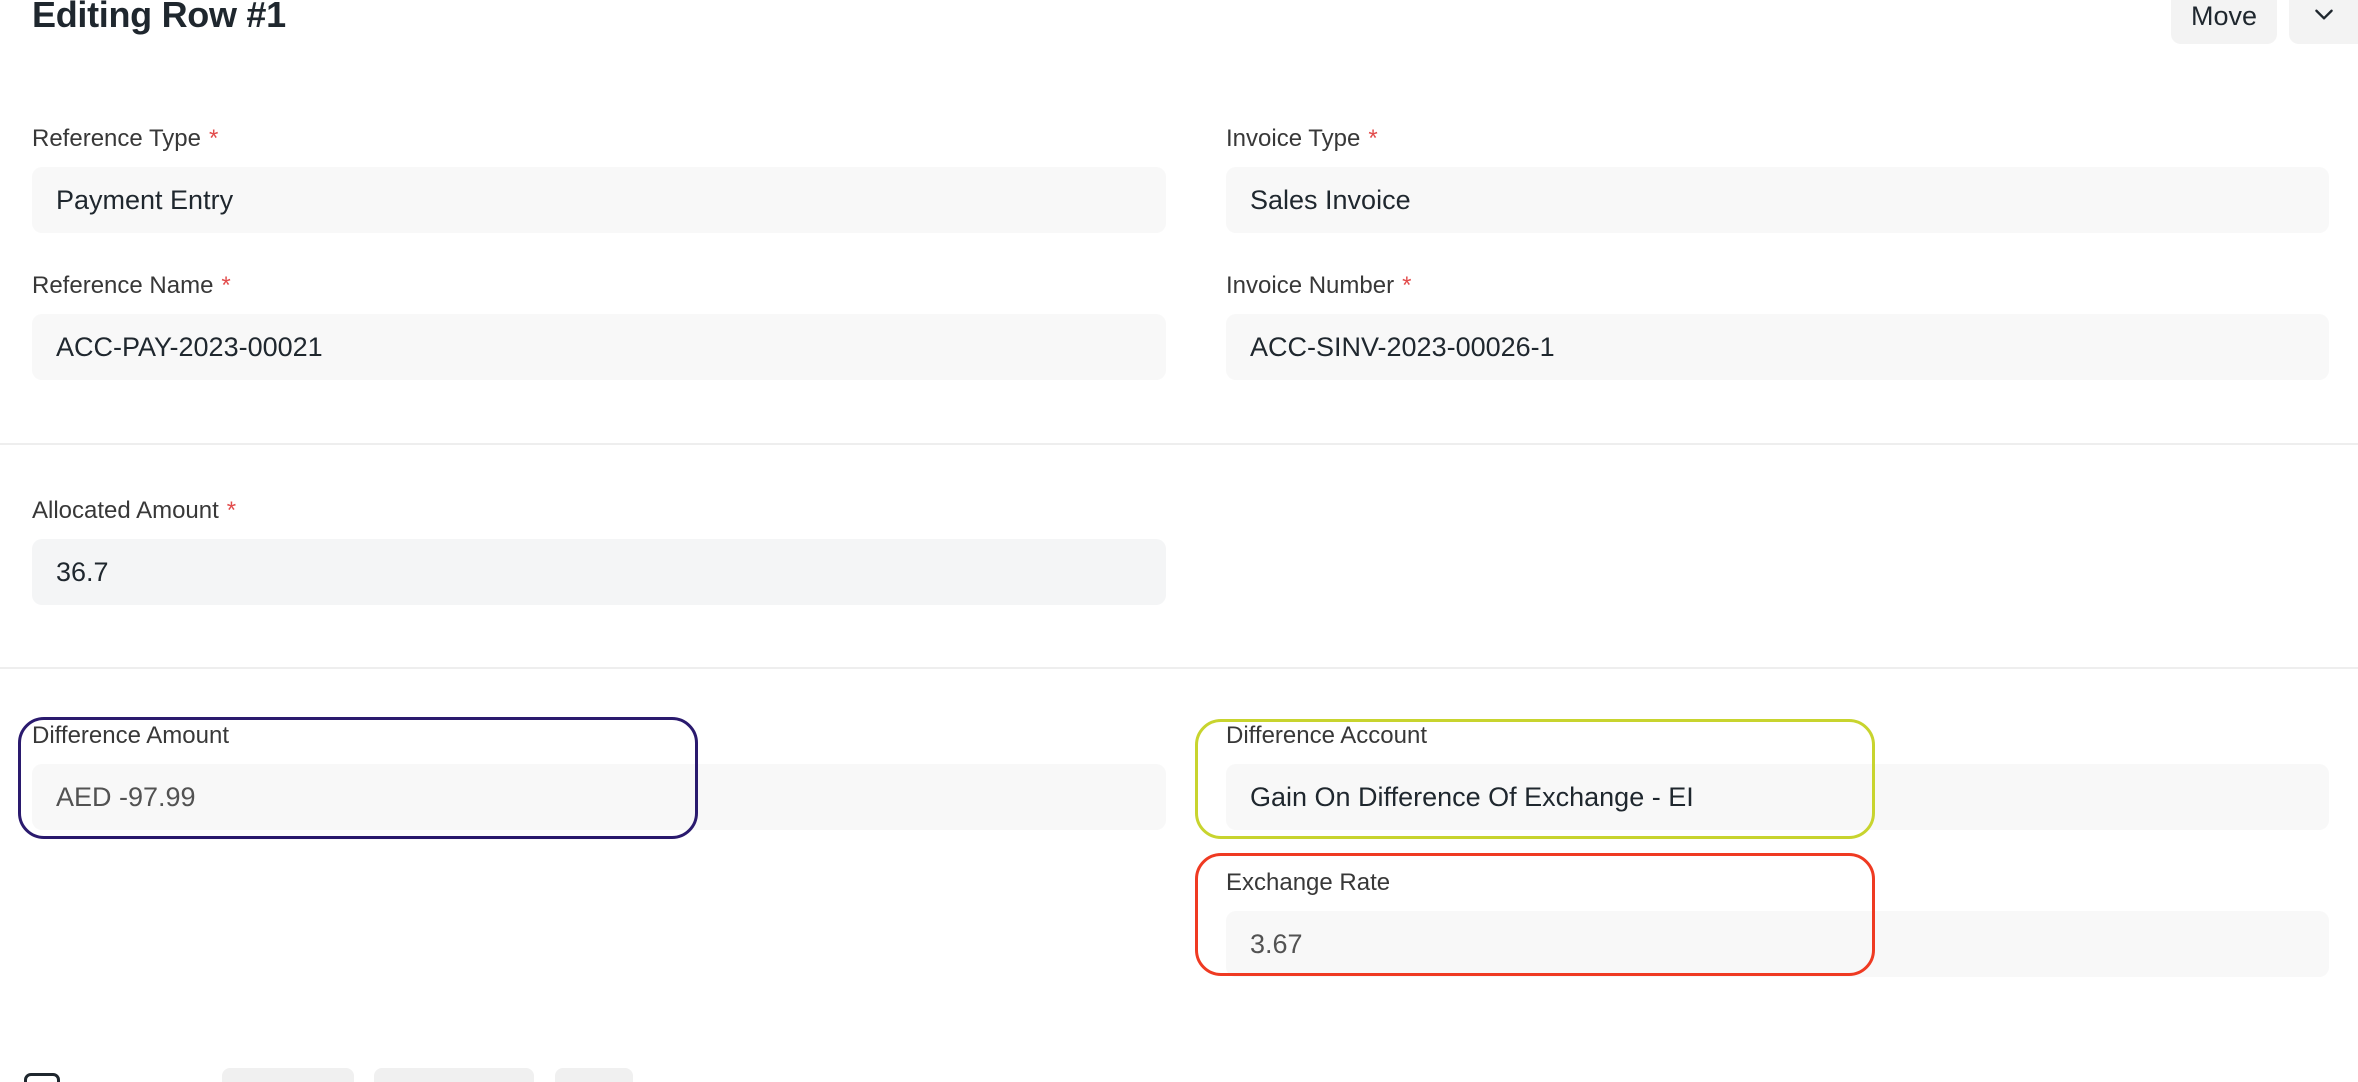 The image size is (2358, 1082). What do you see at coordinates (1319, 285) in the screenshot?
I see `invoice-number-label: Invoice Number *` at bounding box center [1319, 285].